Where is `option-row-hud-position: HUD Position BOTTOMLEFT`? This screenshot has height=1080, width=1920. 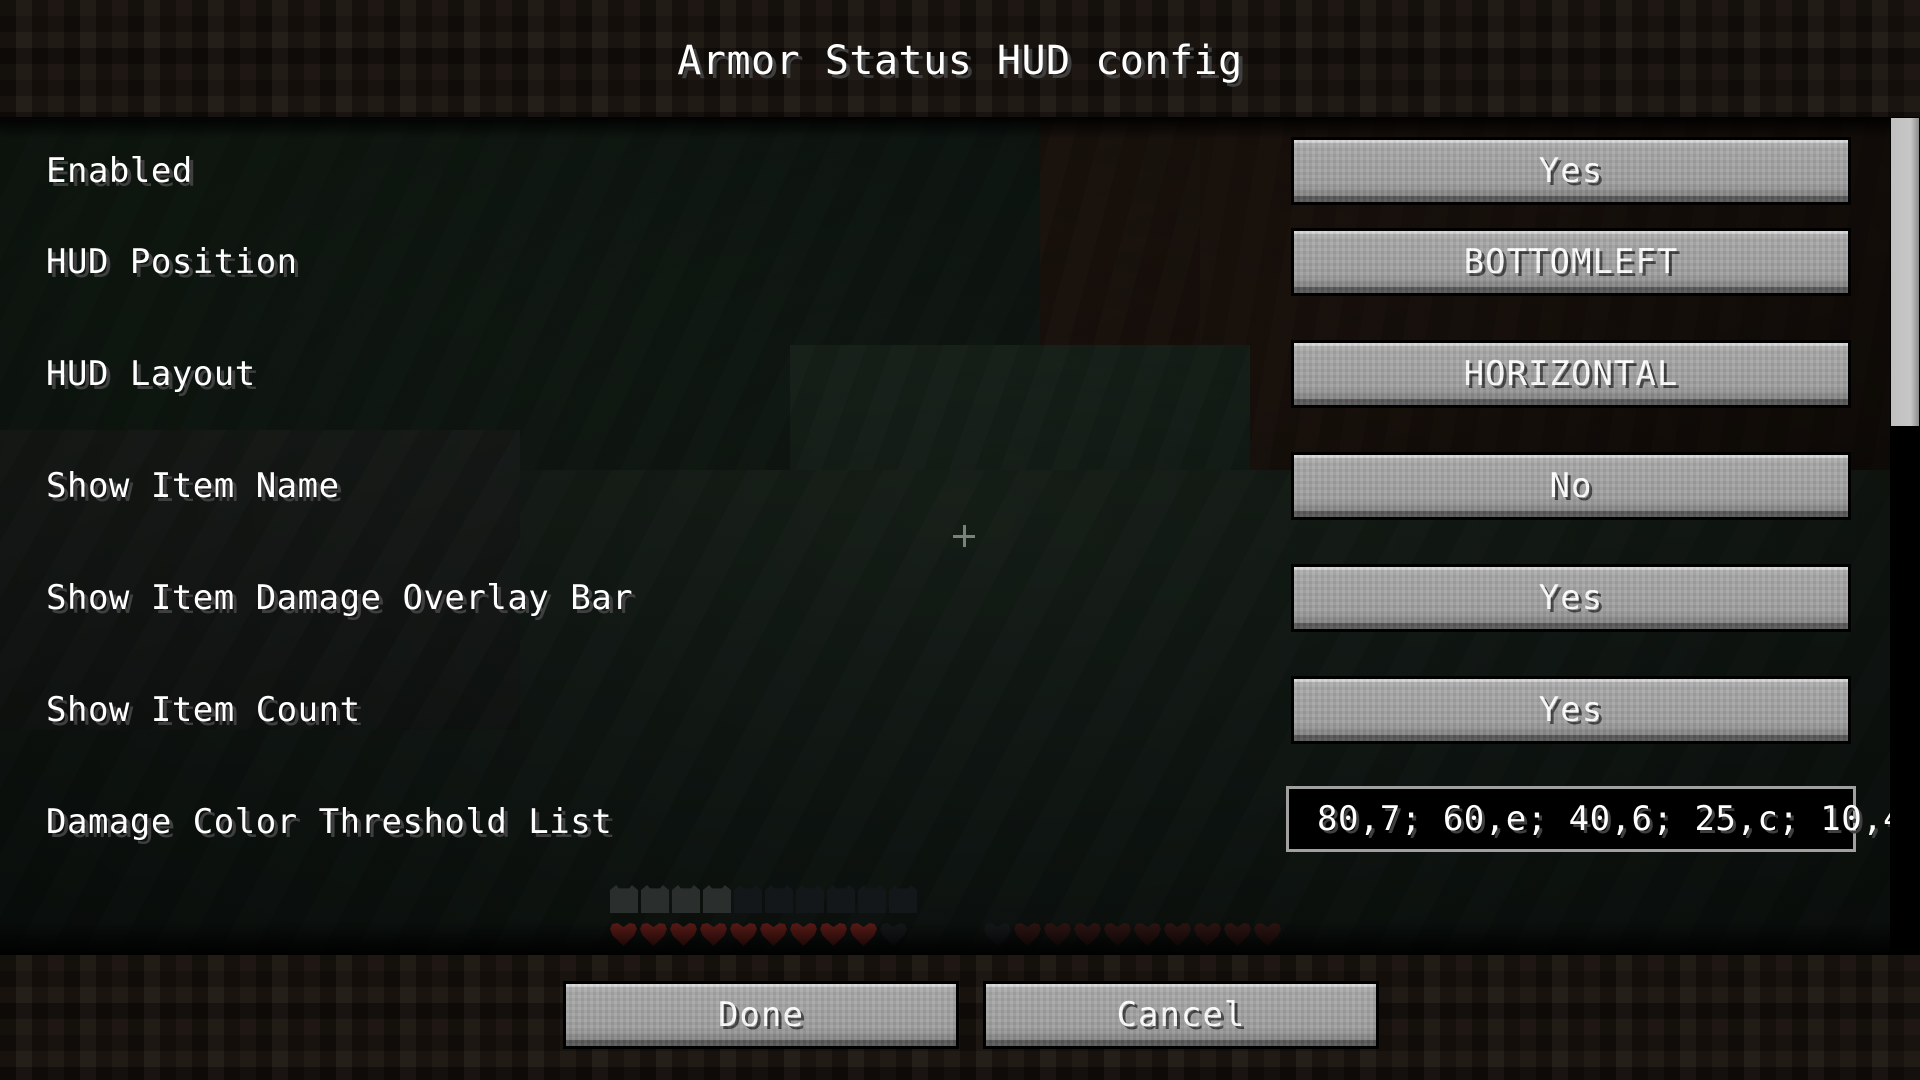 option-row-hud-position: HUD Position BOTTOMLEFT is located at coordinates (960, 264).